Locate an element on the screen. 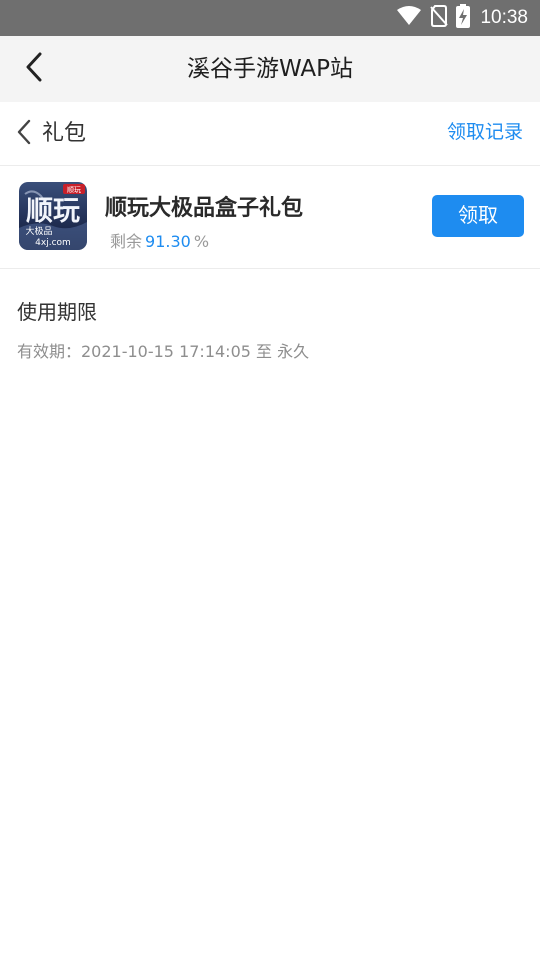 The image size is (540, 960). battery-charging-icon is located at coordinates (463, 18).